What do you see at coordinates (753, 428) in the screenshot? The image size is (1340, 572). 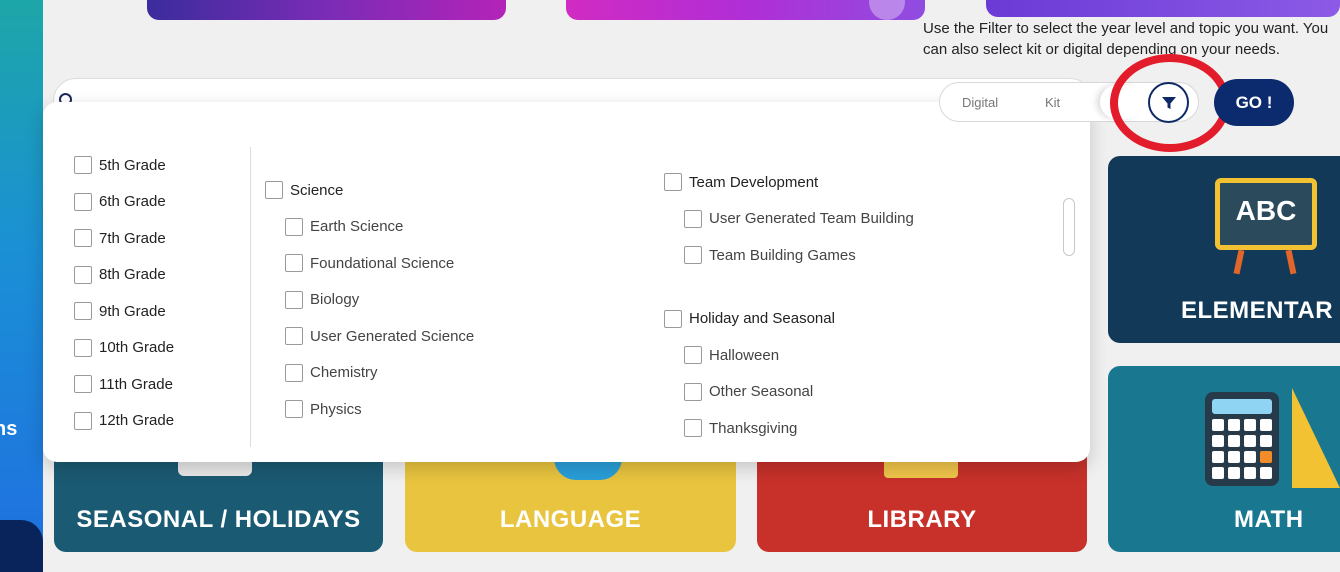 I see `checkbox-label: Thanksgiving` at bounding box center [753, 428].